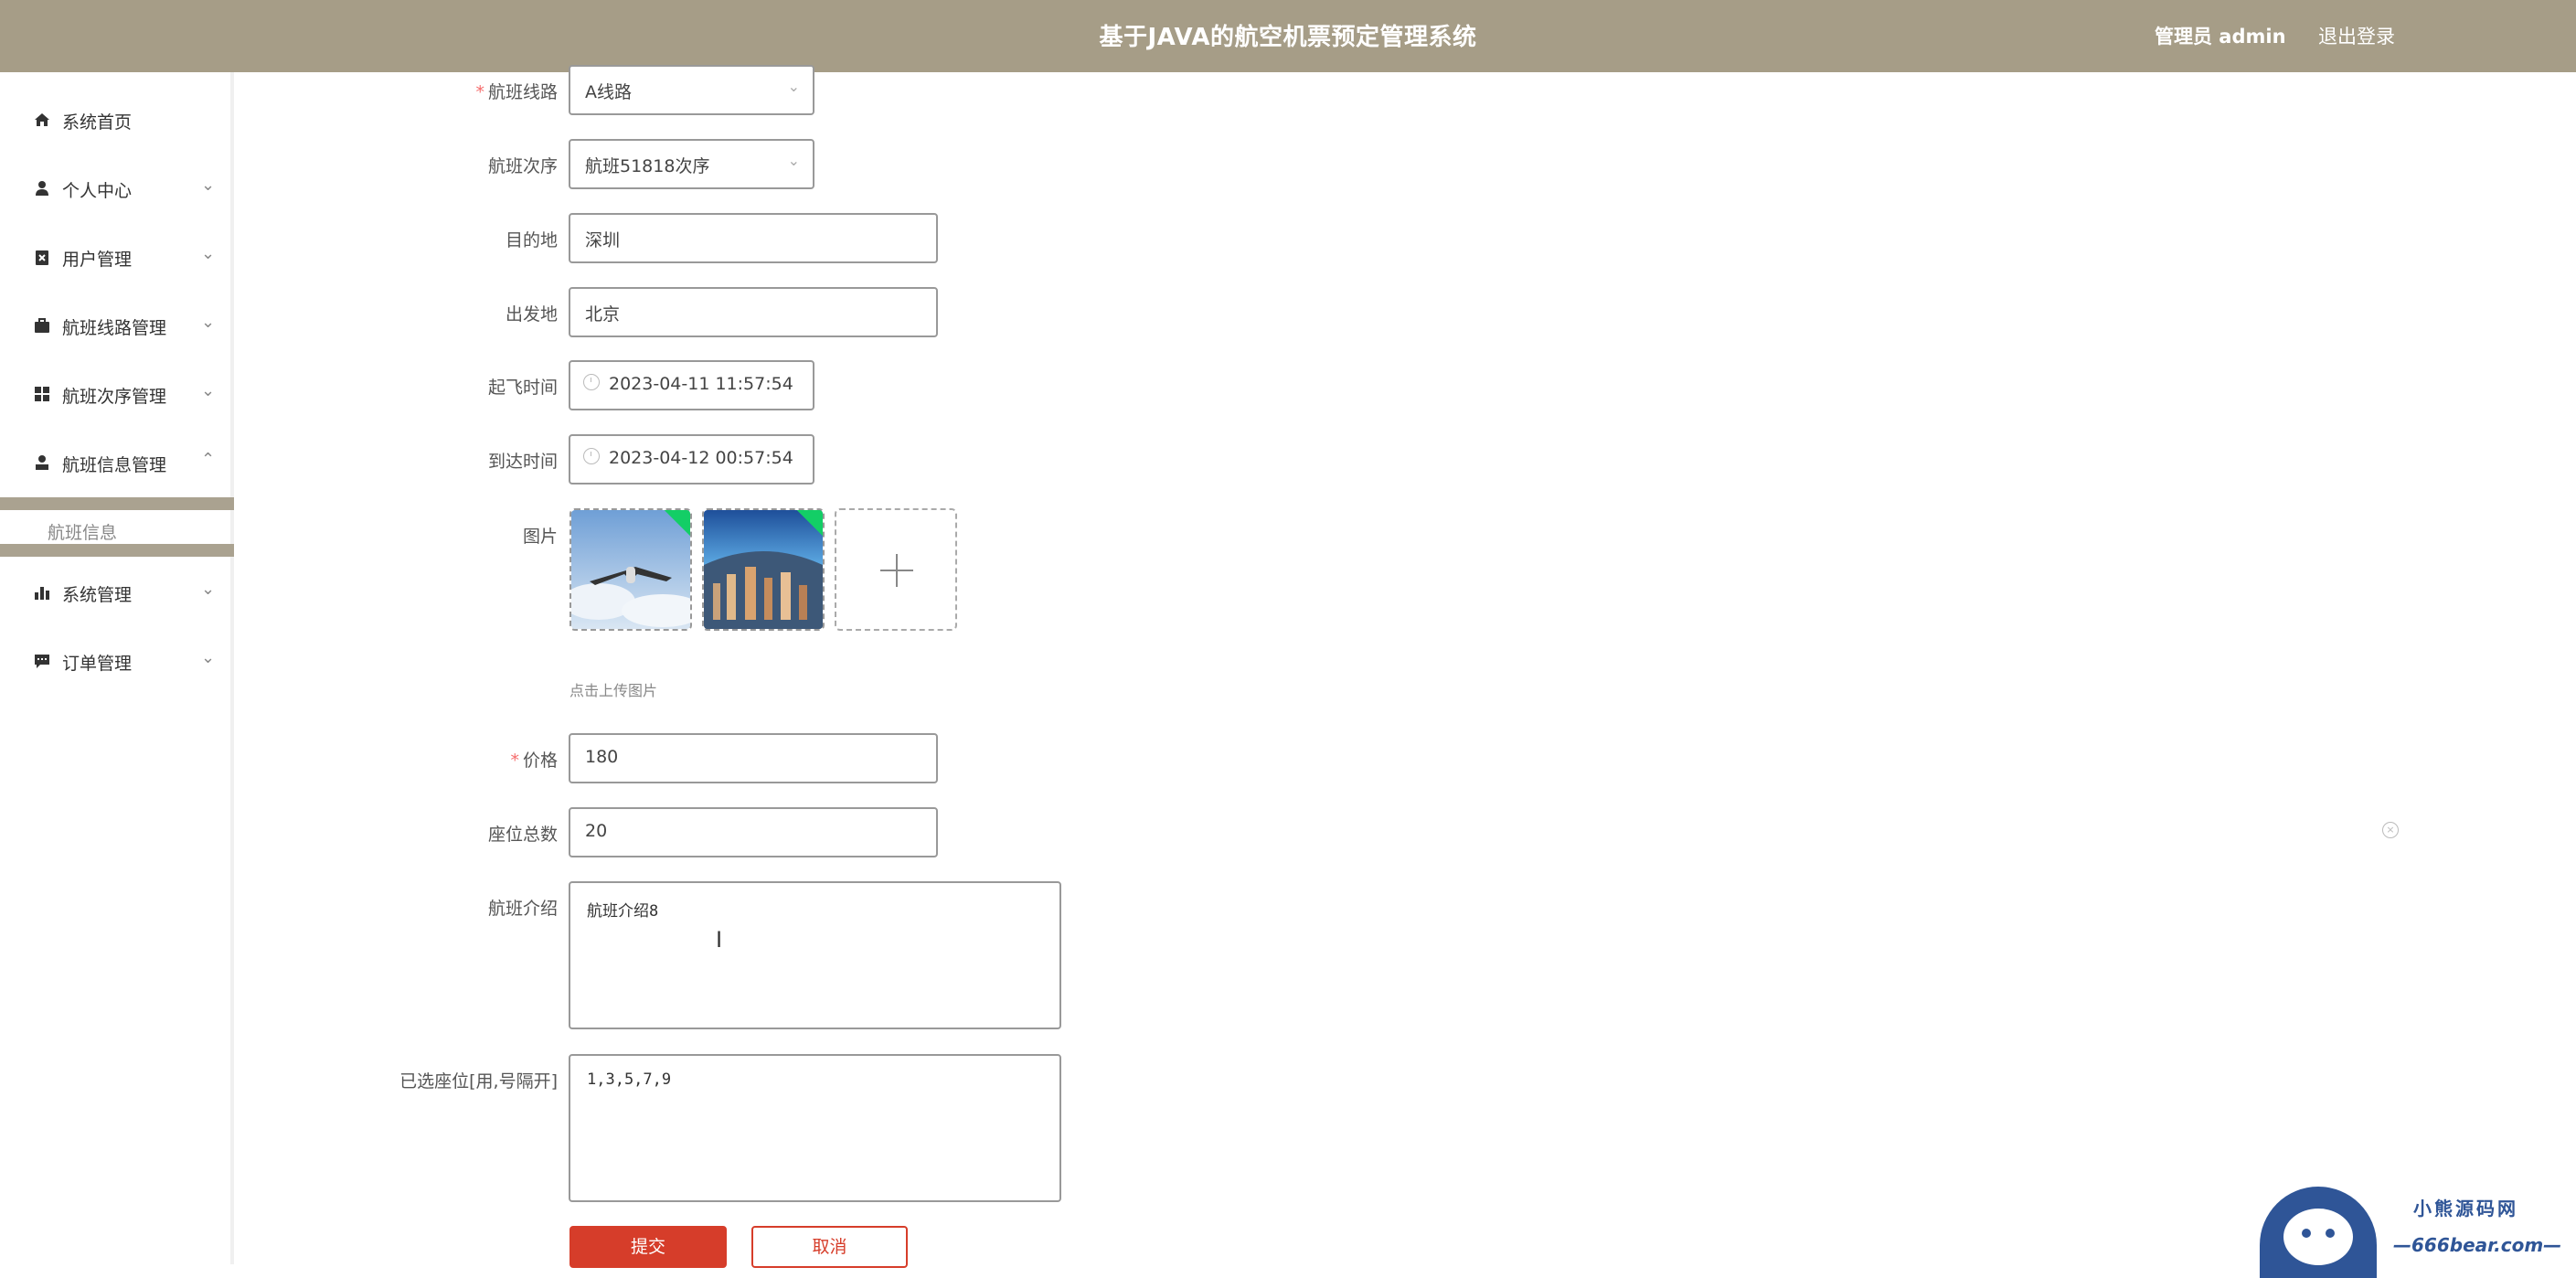 The image size is (2576, 1278). I want to click on sequence-select: 航班51818次序 ⌄, so click(691, 164).